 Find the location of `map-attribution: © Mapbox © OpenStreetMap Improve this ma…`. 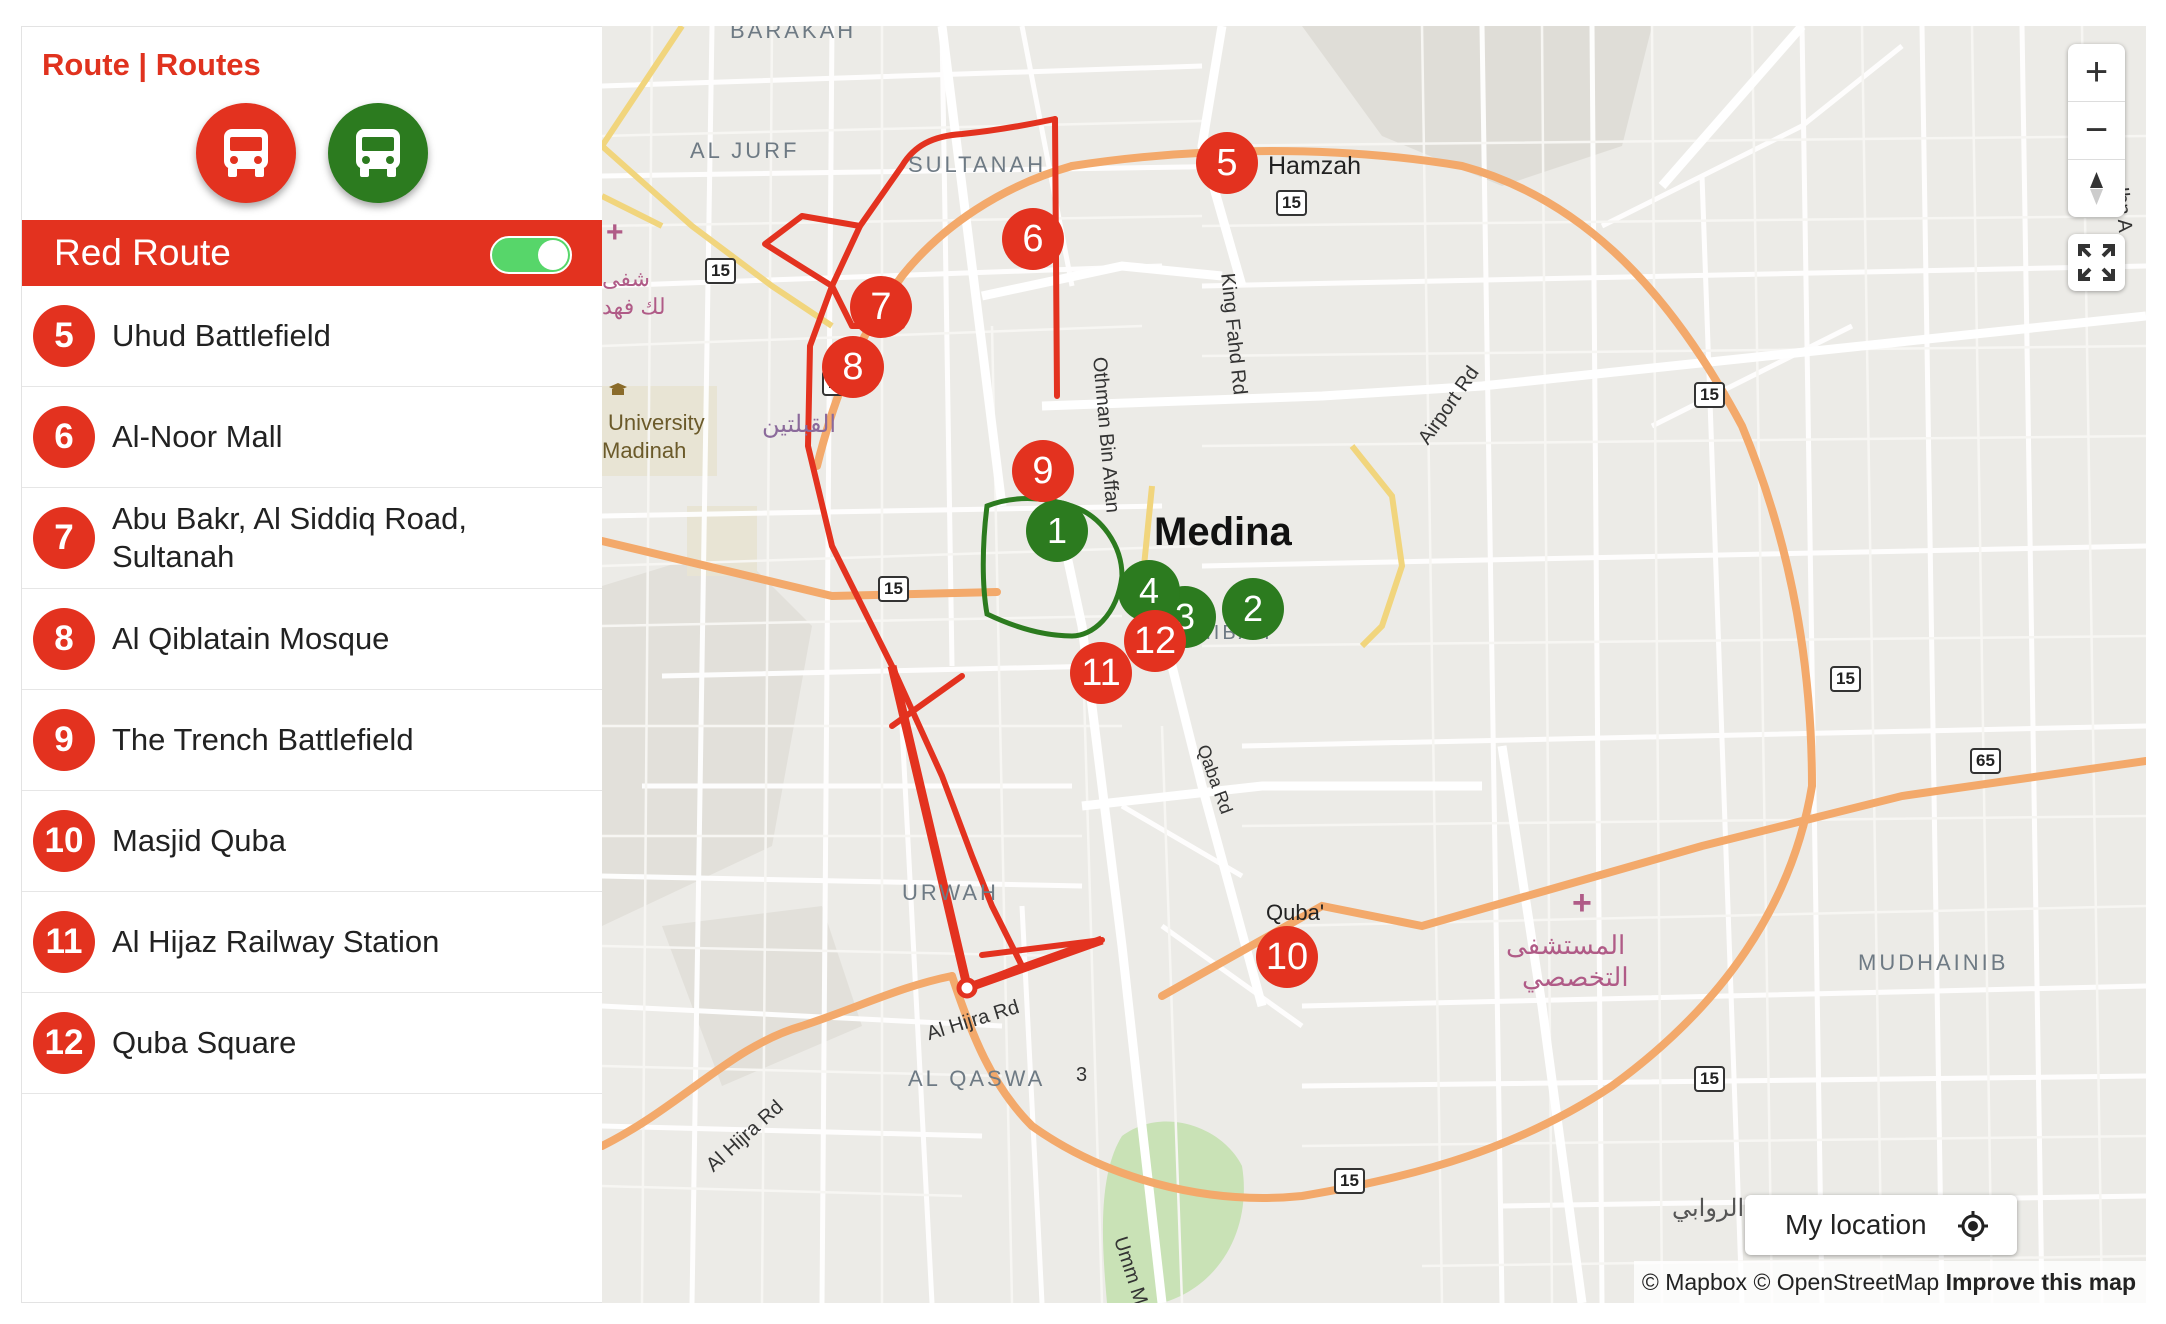

map-attribution: © Mapbox © OpenStreetMap Improve this ma… is located at coordinates (1889, 1282).